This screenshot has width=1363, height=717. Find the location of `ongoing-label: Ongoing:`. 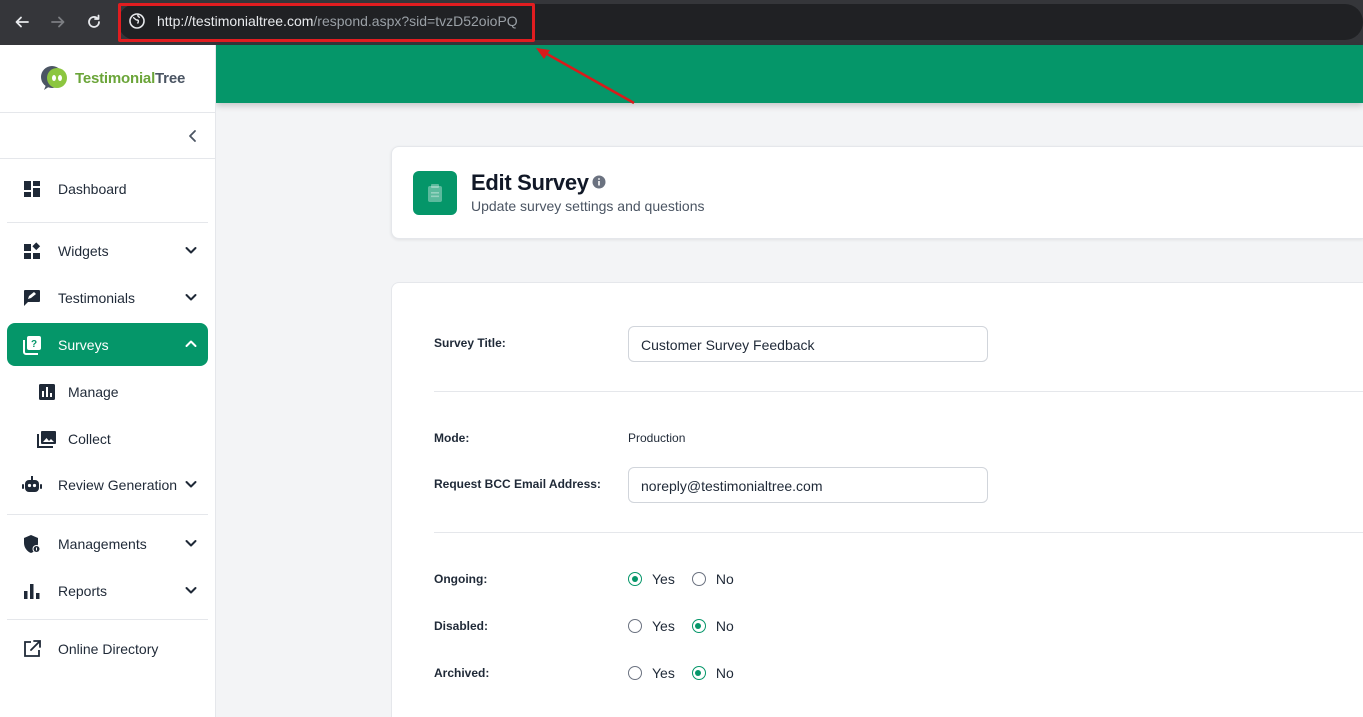

ongoing-label: Ongoing: is located at coordinates (461, 579).